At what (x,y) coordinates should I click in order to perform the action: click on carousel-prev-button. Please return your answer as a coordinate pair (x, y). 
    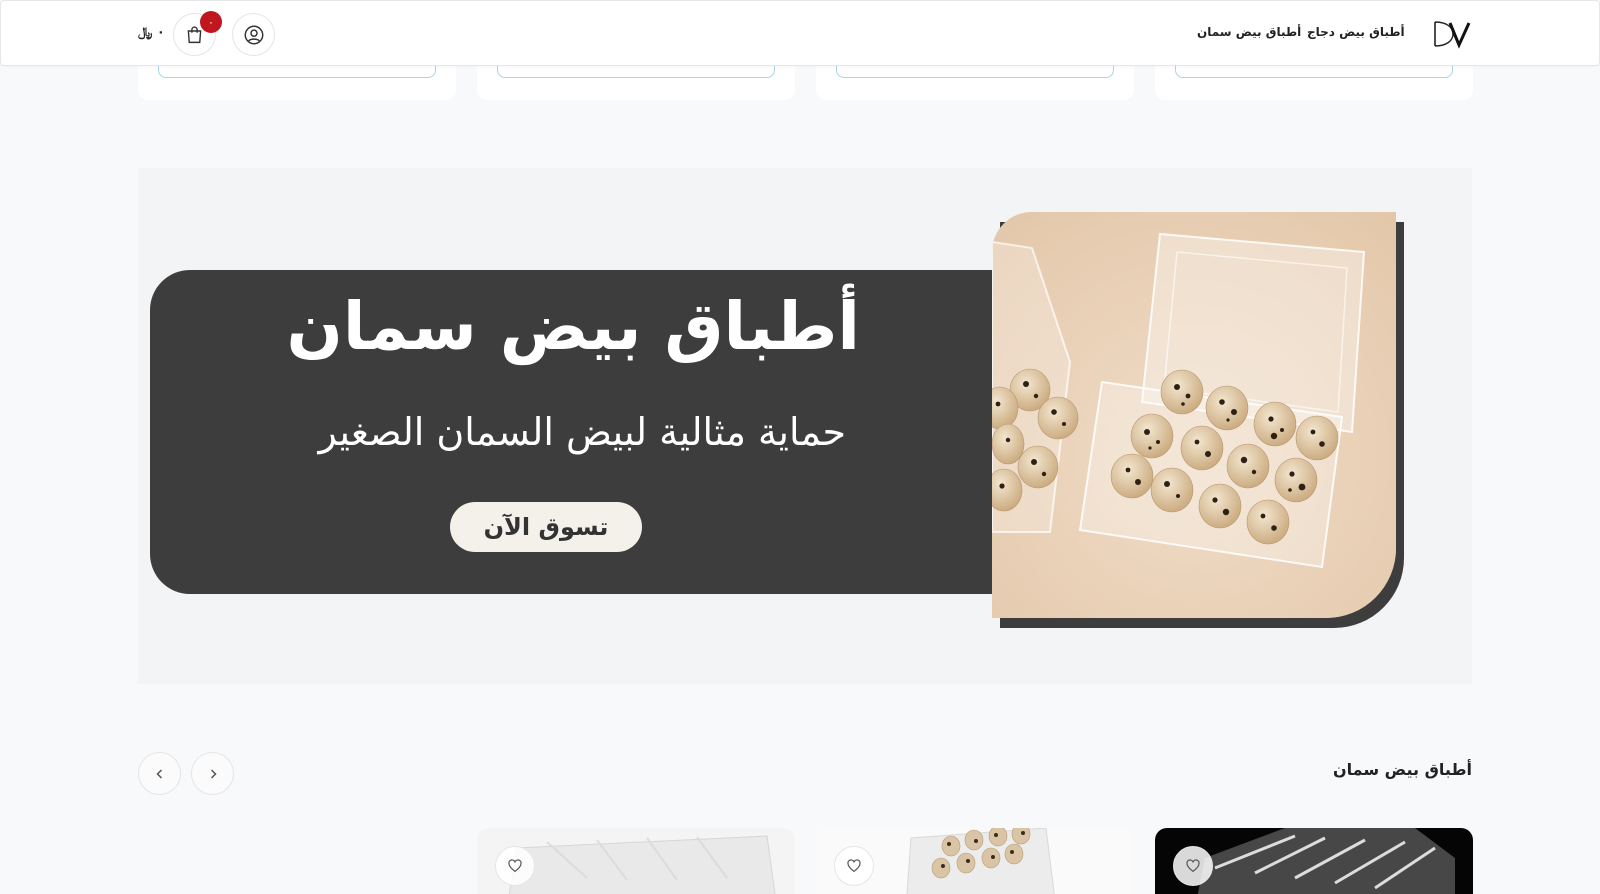
    Looking at the image, I should click on (159, 773).